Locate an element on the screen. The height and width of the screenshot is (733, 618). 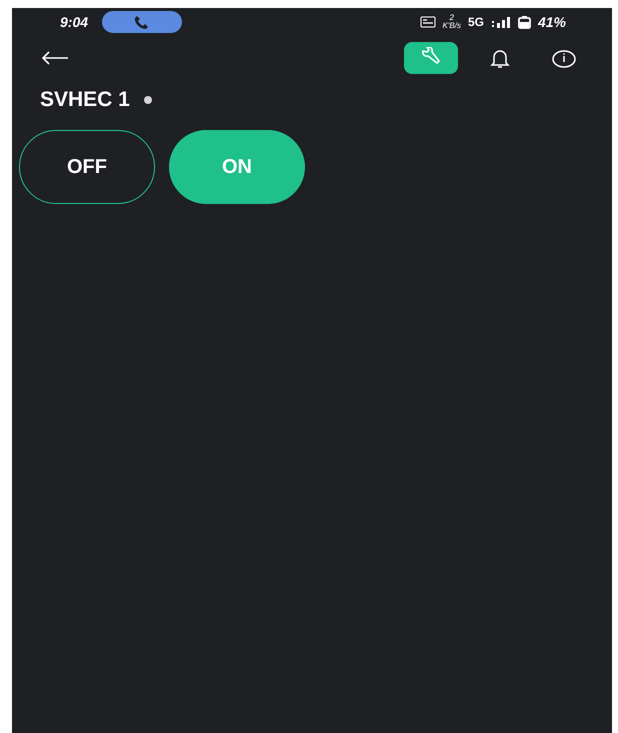
network-speed-value: 2 is located at coordinates (452, 18).